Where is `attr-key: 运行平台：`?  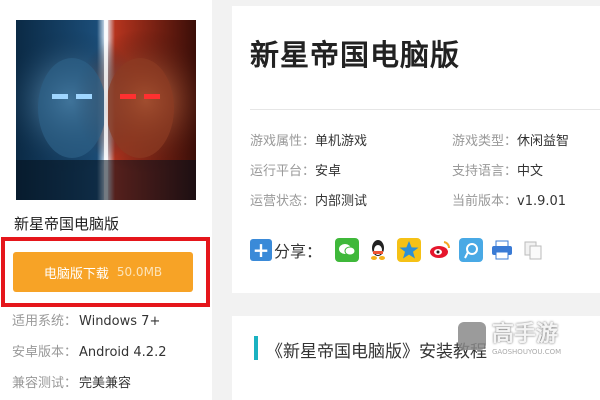 attr-key: 运行平台： is located at coordinates (283, 171).